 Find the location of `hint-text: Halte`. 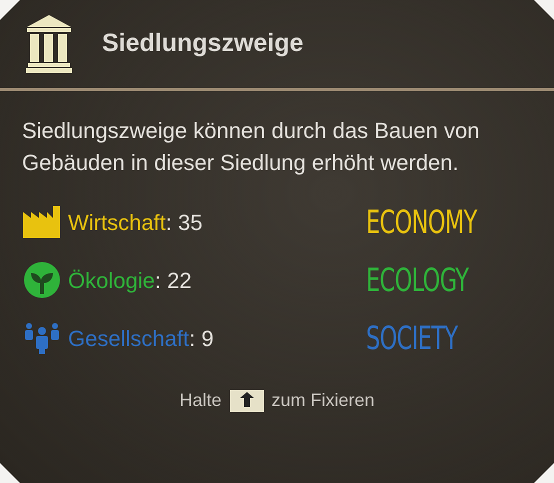

hint-text: Halte is located at coordinates (200, 400).